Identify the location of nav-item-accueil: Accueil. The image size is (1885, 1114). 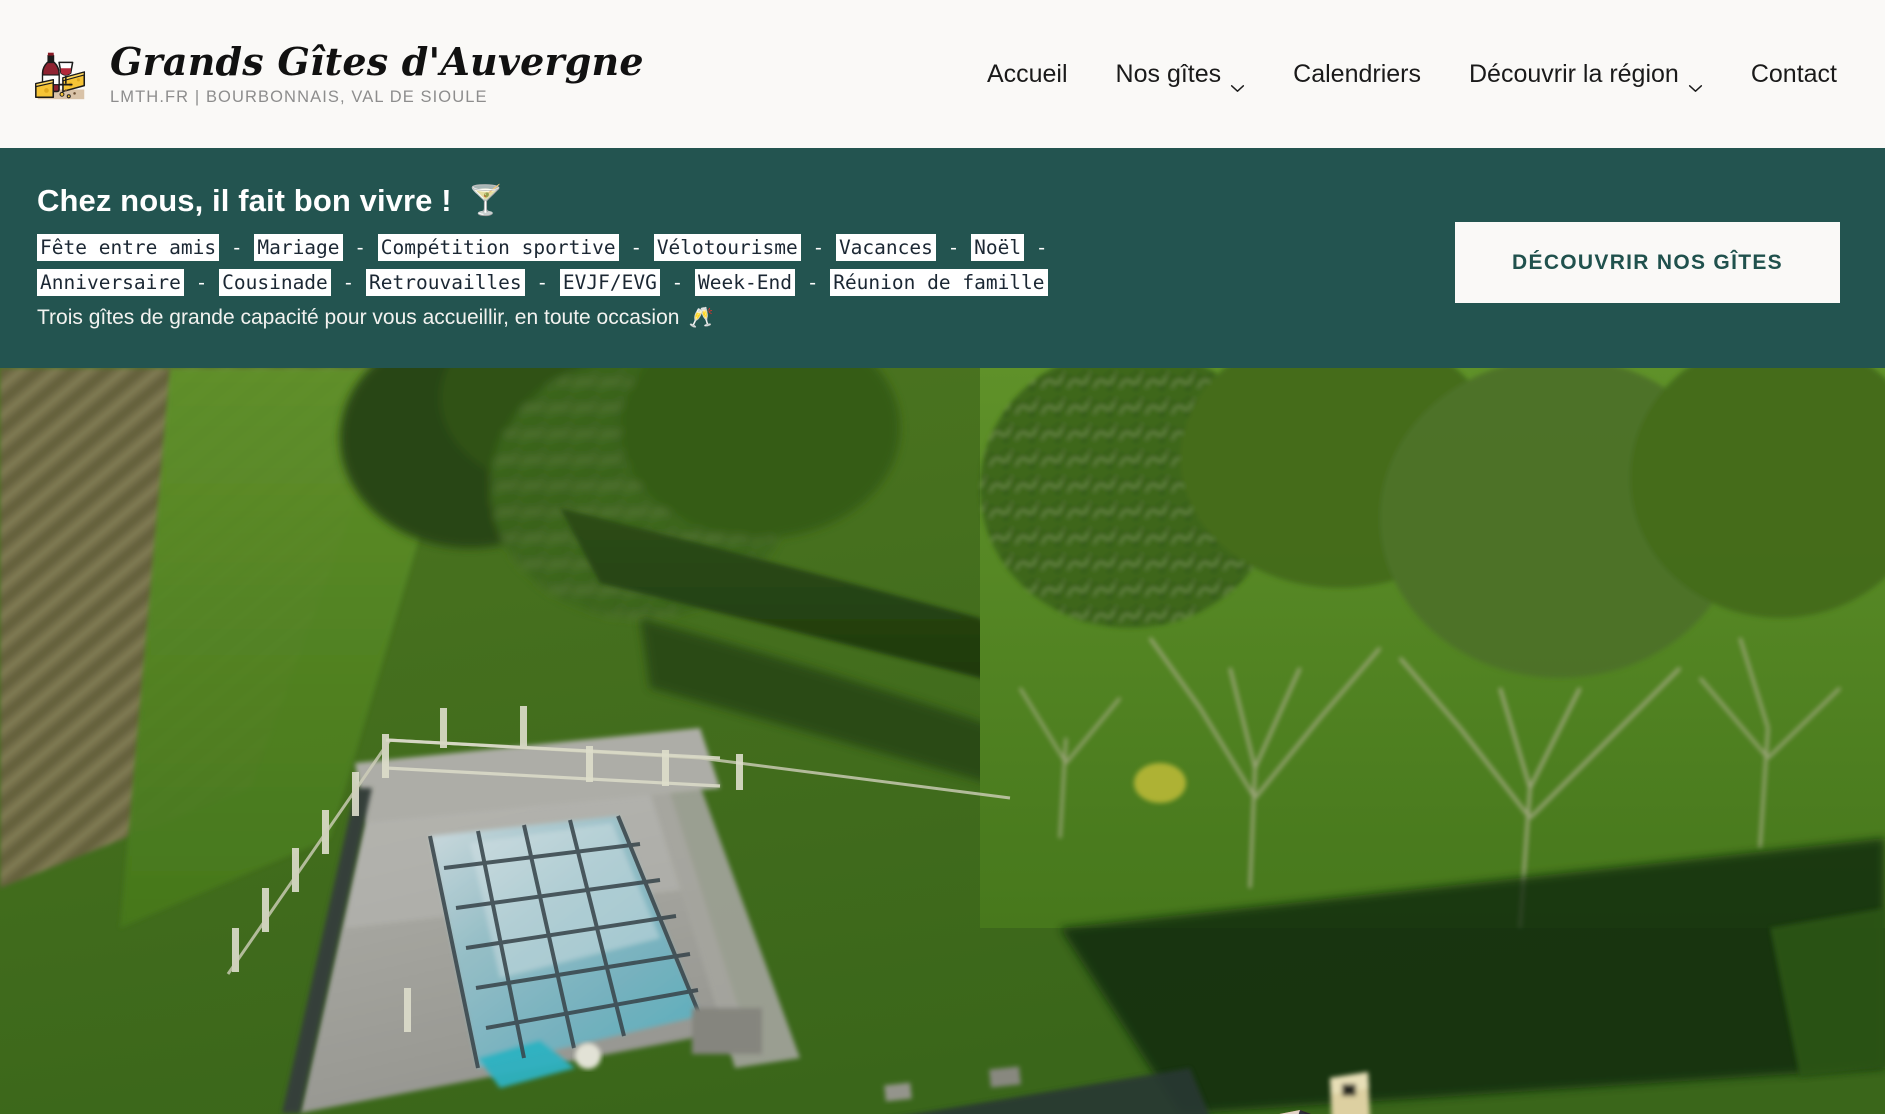
(1027, 74).